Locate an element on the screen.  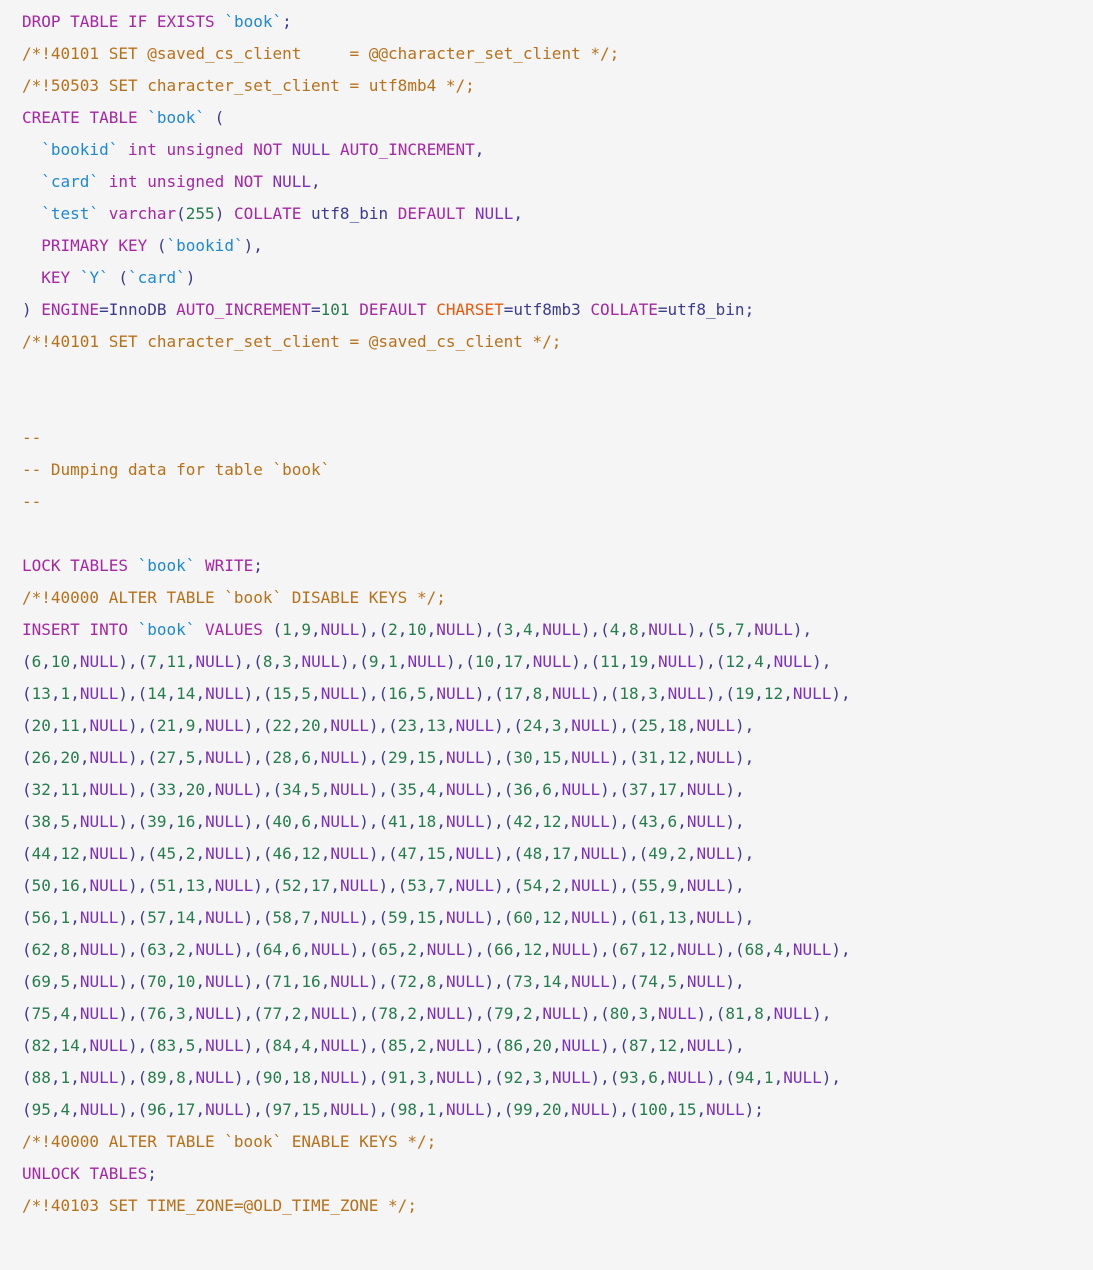
sql-line-l12 is located at coordinates (557, 374).